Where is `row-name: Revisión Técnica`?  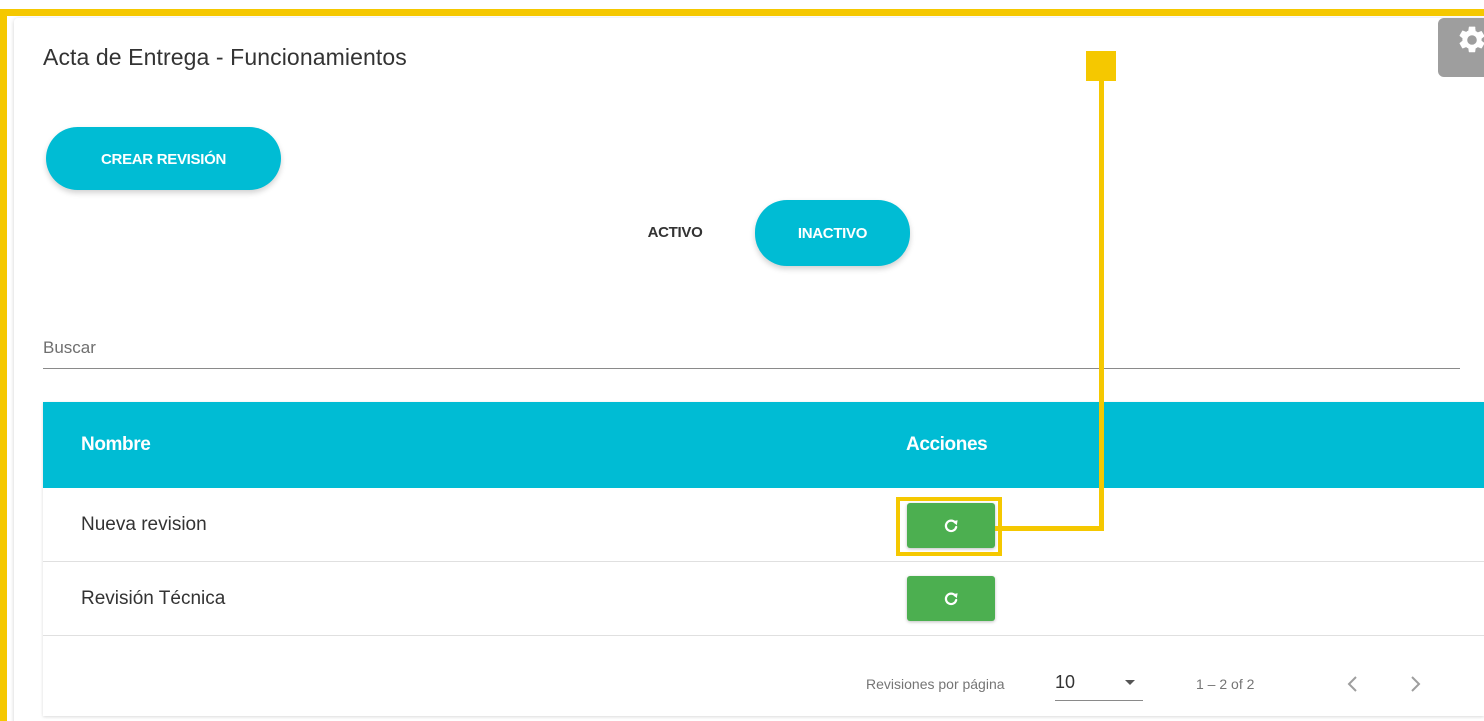 row-name: Revisión Técnica is located at coordinates (153, 598).